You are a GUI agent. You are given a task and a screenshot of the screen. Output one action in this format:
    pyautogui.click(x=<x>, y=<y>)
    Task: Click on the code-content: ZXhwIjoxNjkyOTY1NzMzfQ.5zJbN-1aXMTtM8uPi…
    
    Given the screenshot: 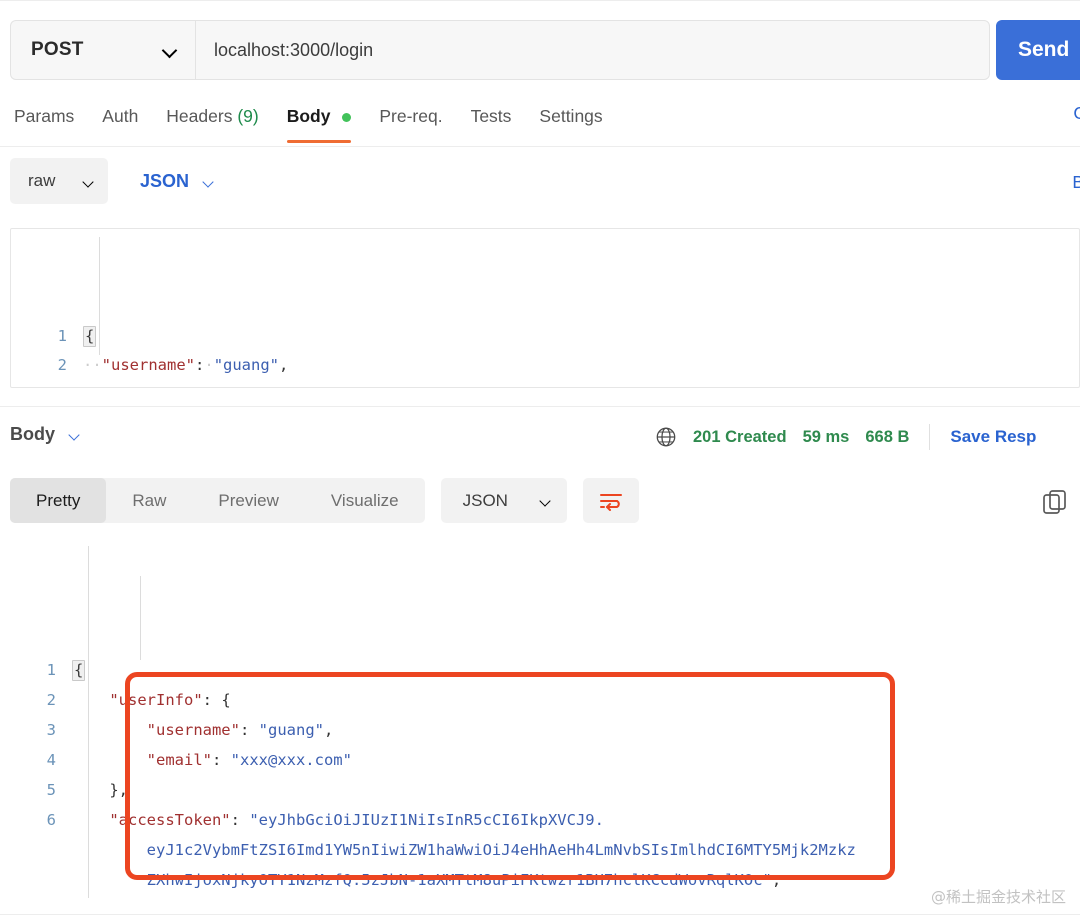 What is the action you would take?
    pyautogui.click(x=576, y=880)
    